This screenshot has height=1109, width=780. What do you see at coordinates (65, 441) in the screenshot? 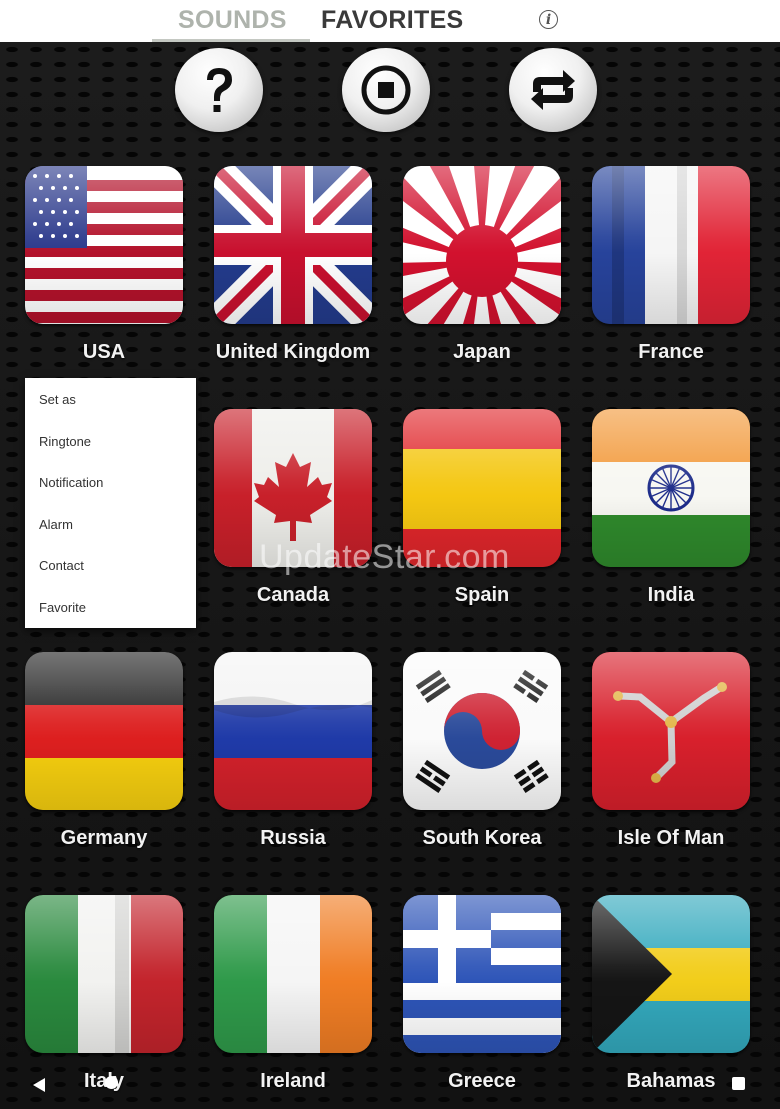
I see `menu-item-ringtone: Ringtone` at bounding box center [65, 441].